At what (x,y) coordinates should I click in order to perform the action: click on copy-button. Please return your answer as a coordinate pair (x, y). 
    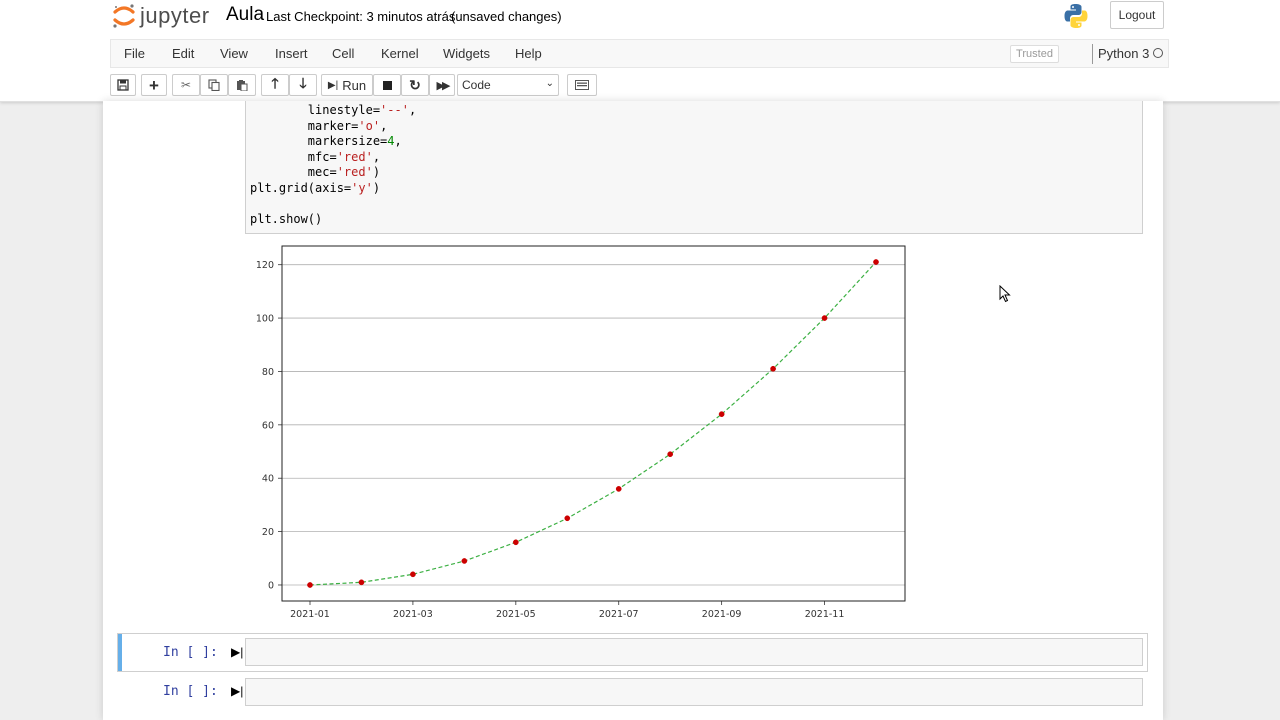
    Looking at the image, I should click on (214, 85).